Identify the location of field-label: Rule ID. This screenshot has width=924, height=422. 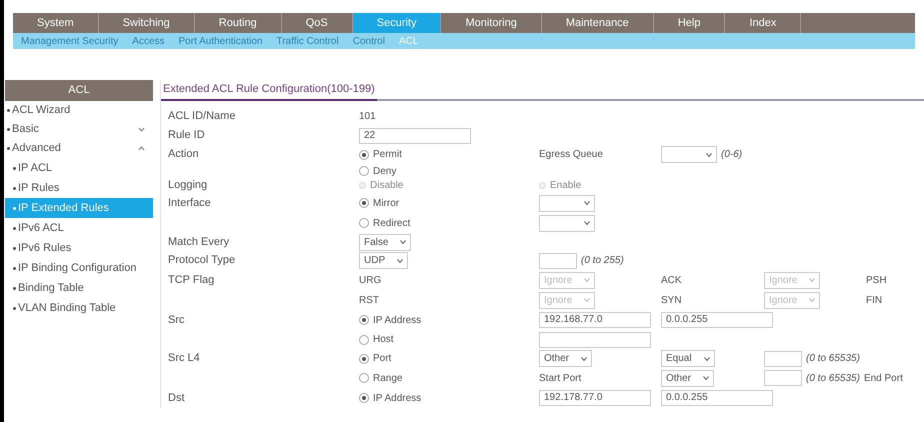
(186, 136).